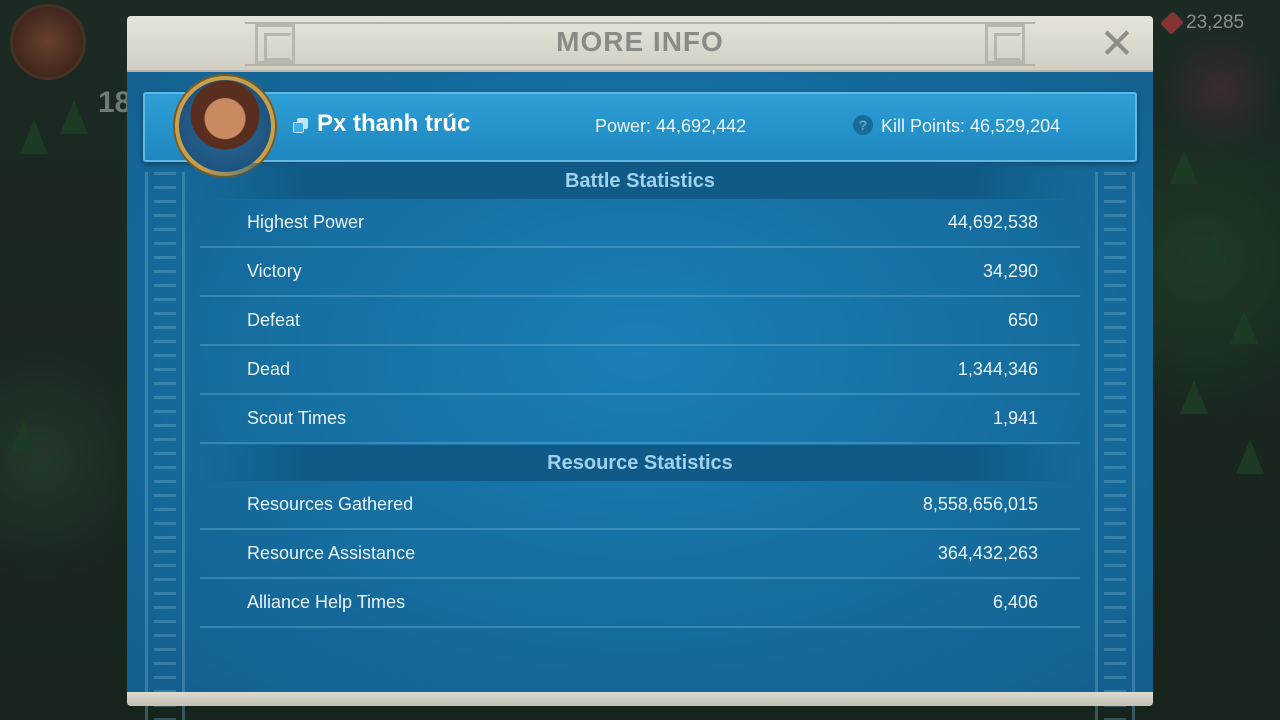 The width and height of the screenshot is (1280, 720). I want to click on stat-value: 1,344,346, so click(997, 369).